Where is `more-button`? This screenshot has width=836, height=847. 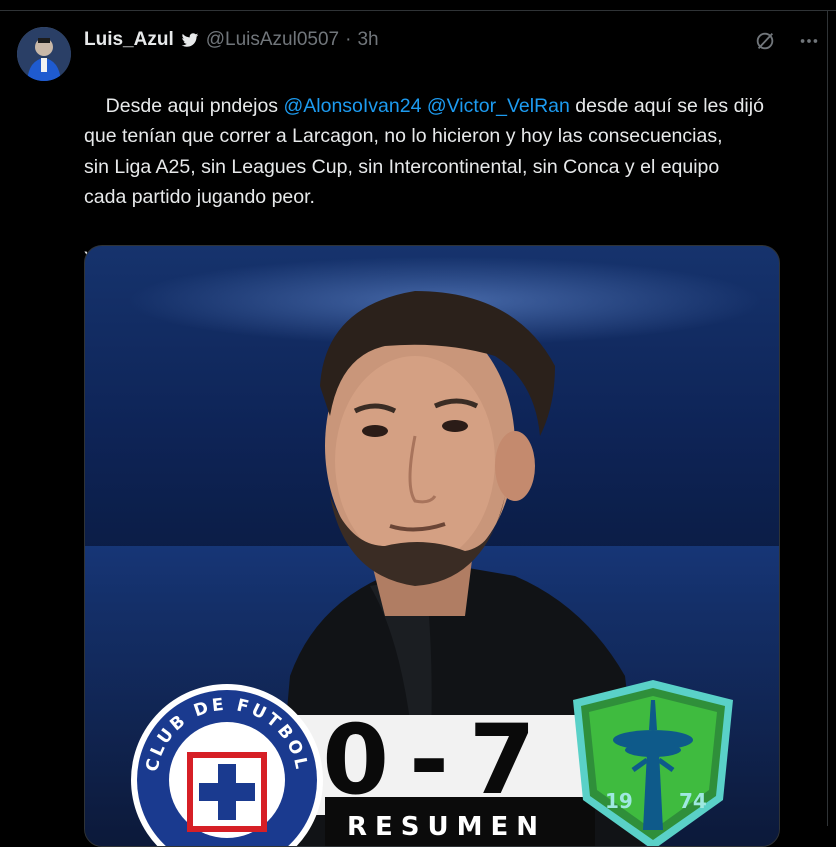 more-button is located at coordinates (809, 41).